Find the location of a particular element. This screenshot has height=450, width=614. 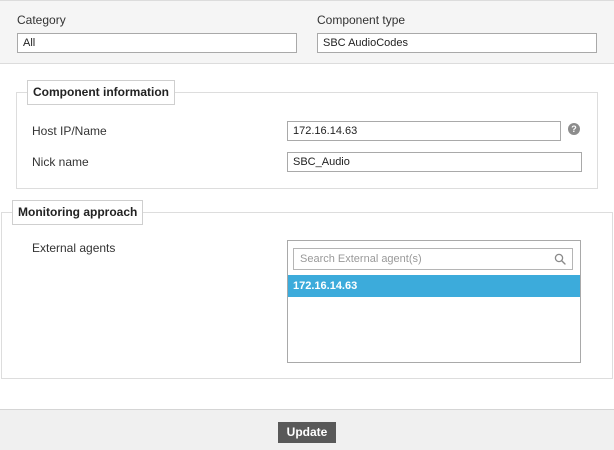

component-type-label: Component type is located at coordinates (361, 20).